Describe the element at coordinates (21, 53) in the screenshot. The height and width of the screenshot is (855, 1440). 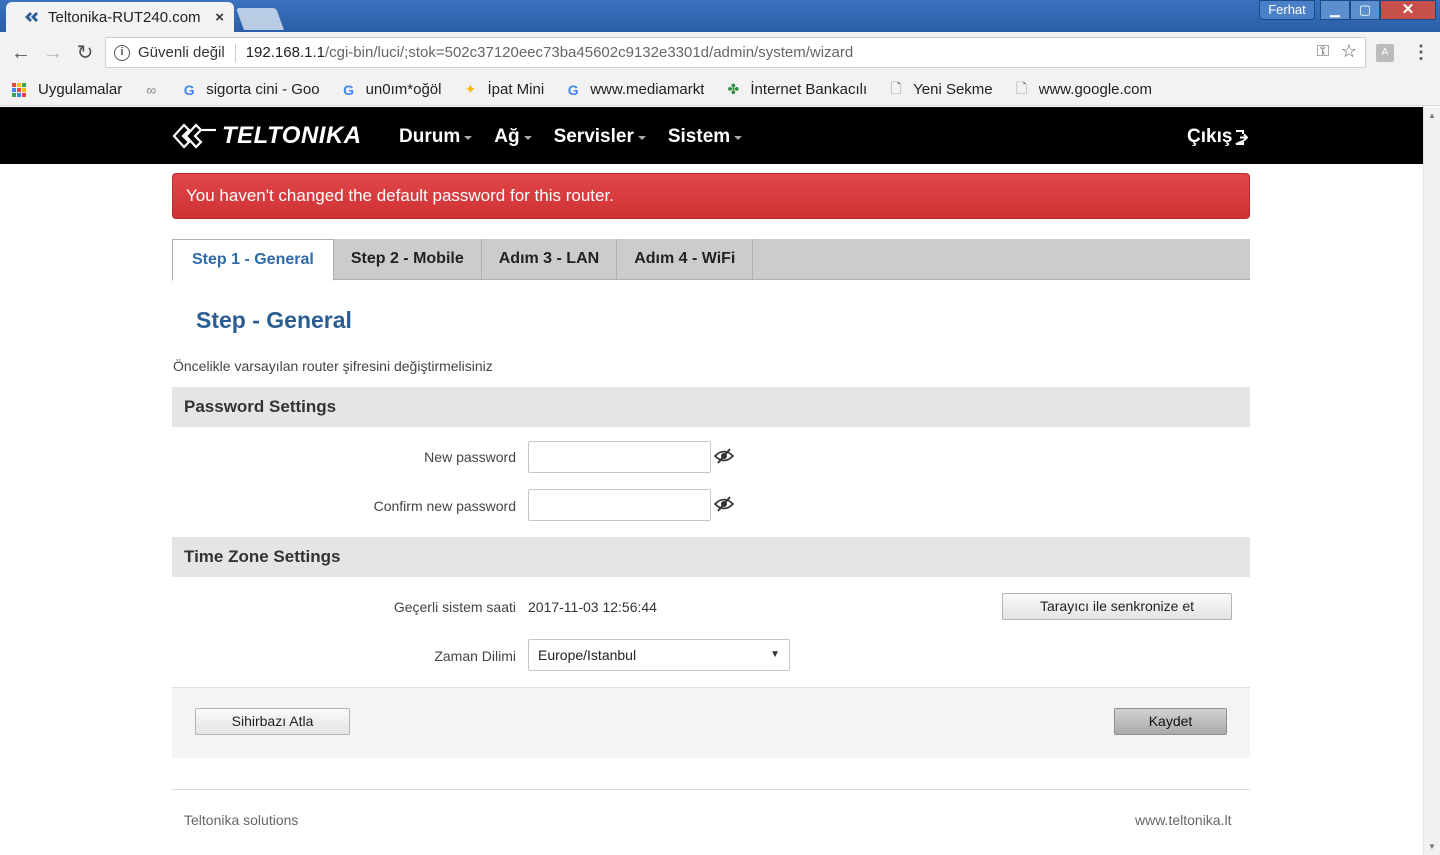
I see `back-arrow-icon: ←` at that location.